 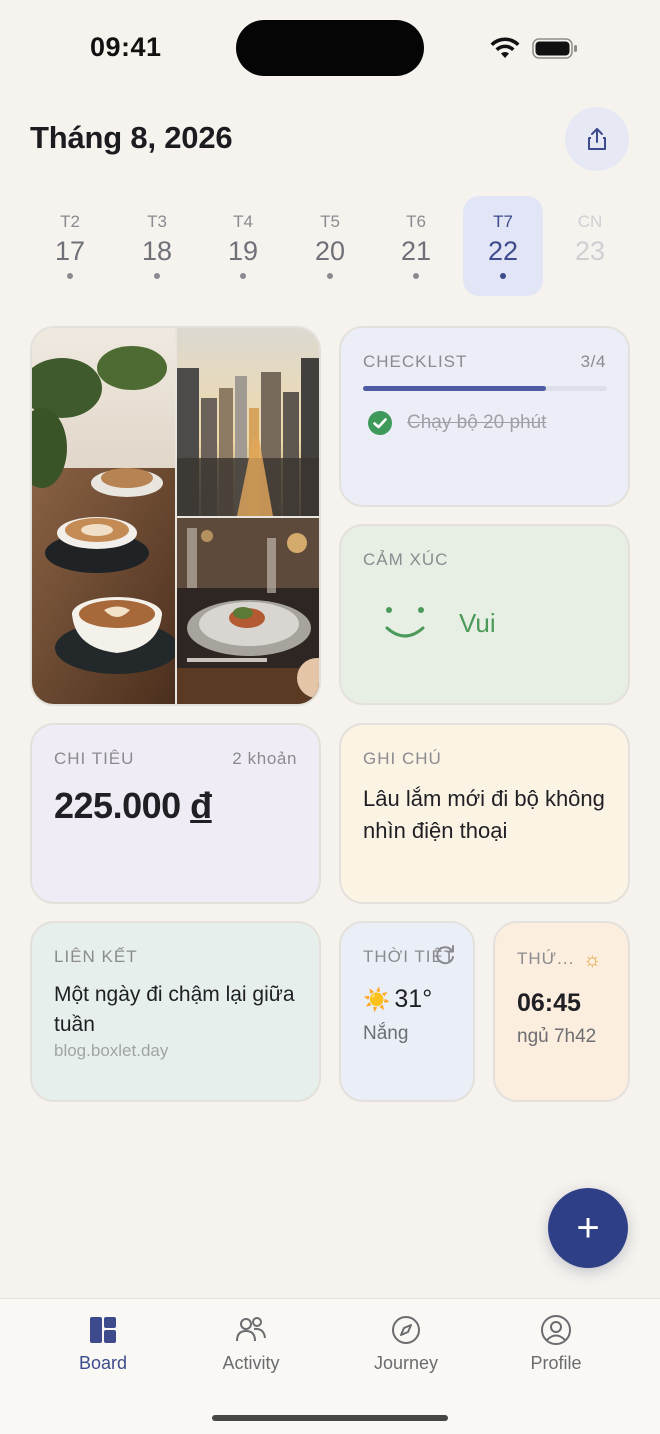 I want to click on spending-card: CHI TIÊU 2 khoản 225.000 đ, so click(x=175, y=813).